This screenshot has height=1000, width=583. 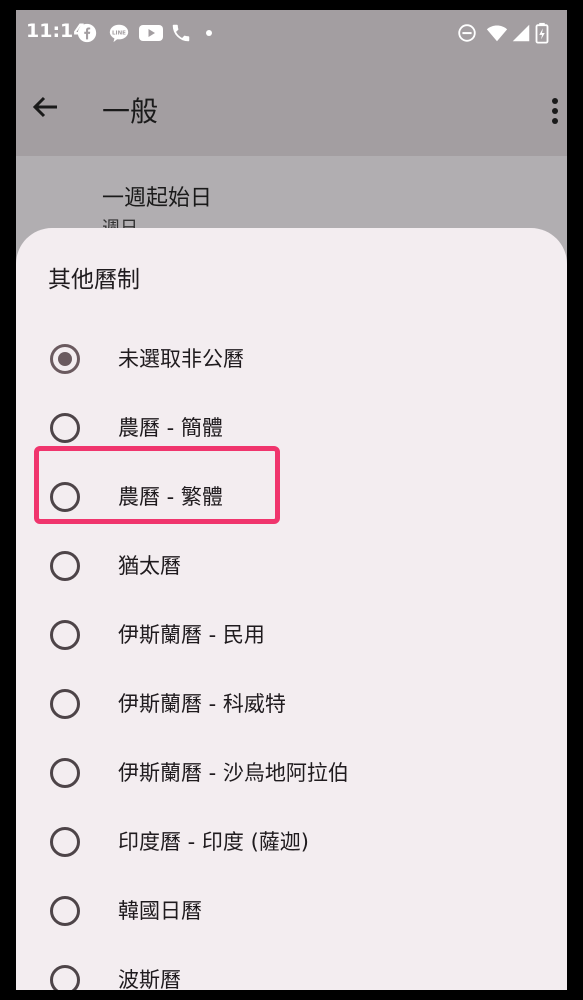 I want to click on option-islamic-saudi: 伊斯蘭曆 - 沙烏地阿拉伯, so click(x=291, y=773).